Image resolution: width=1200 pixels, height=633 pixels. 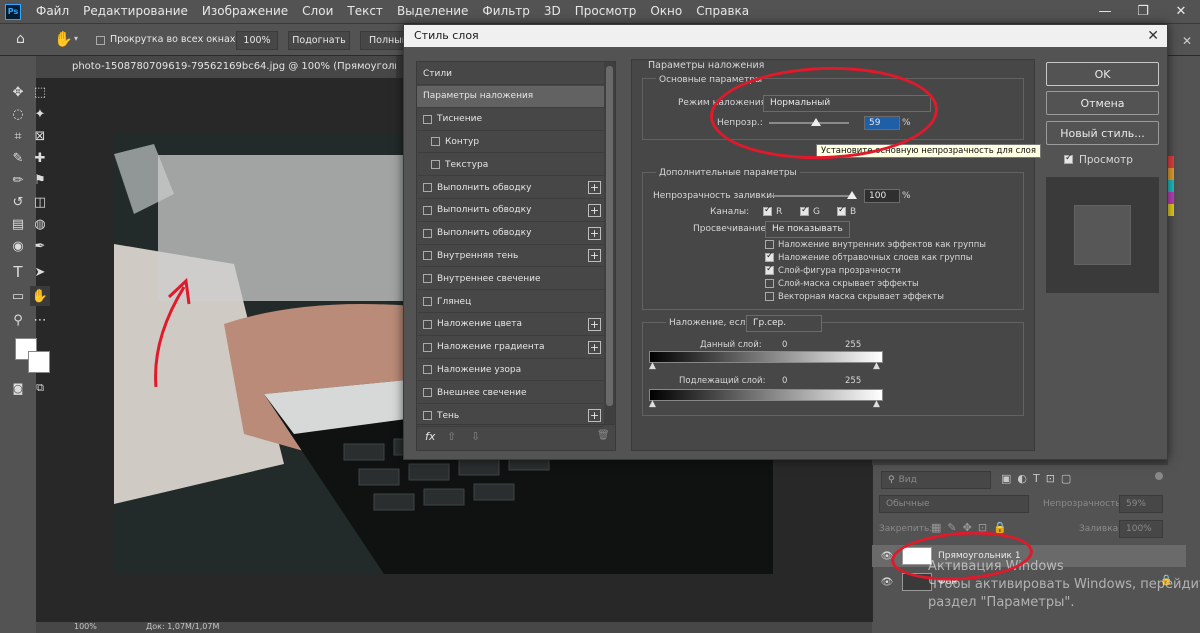 What do you see at coordinates (505, 11) in the screenshot?
I see `menu-filter: Фильтр` at bounding box center [505, 11].